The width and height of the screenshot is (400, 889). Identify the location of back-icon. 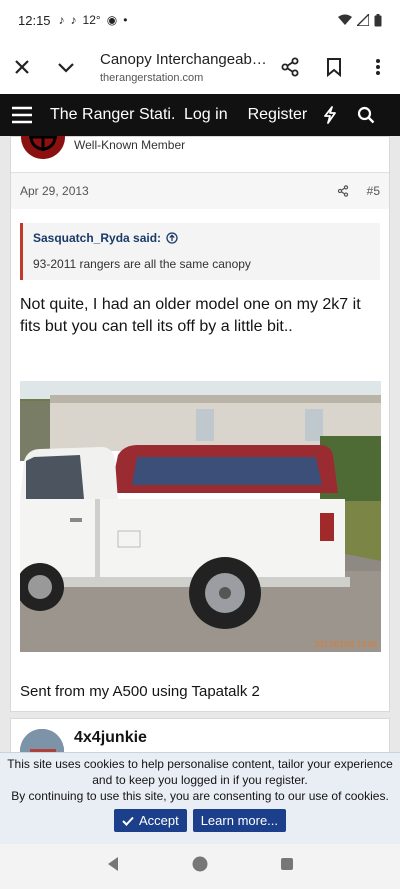
(113, 864).